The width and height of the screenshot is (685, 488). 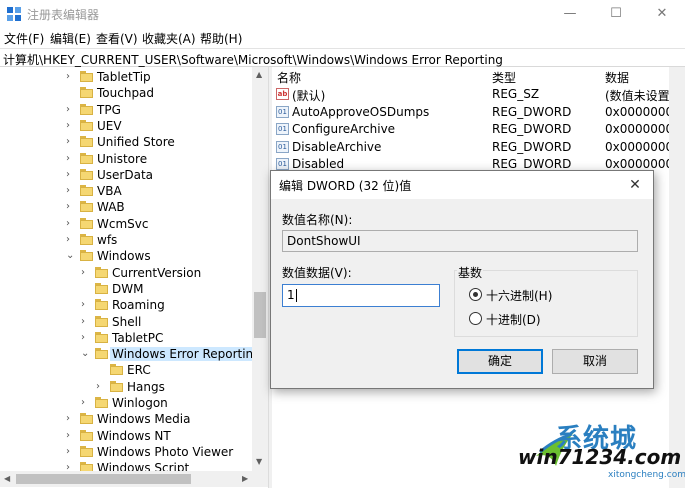 I want to click on tree-node: › Roaming, so click(x=134, y=305).